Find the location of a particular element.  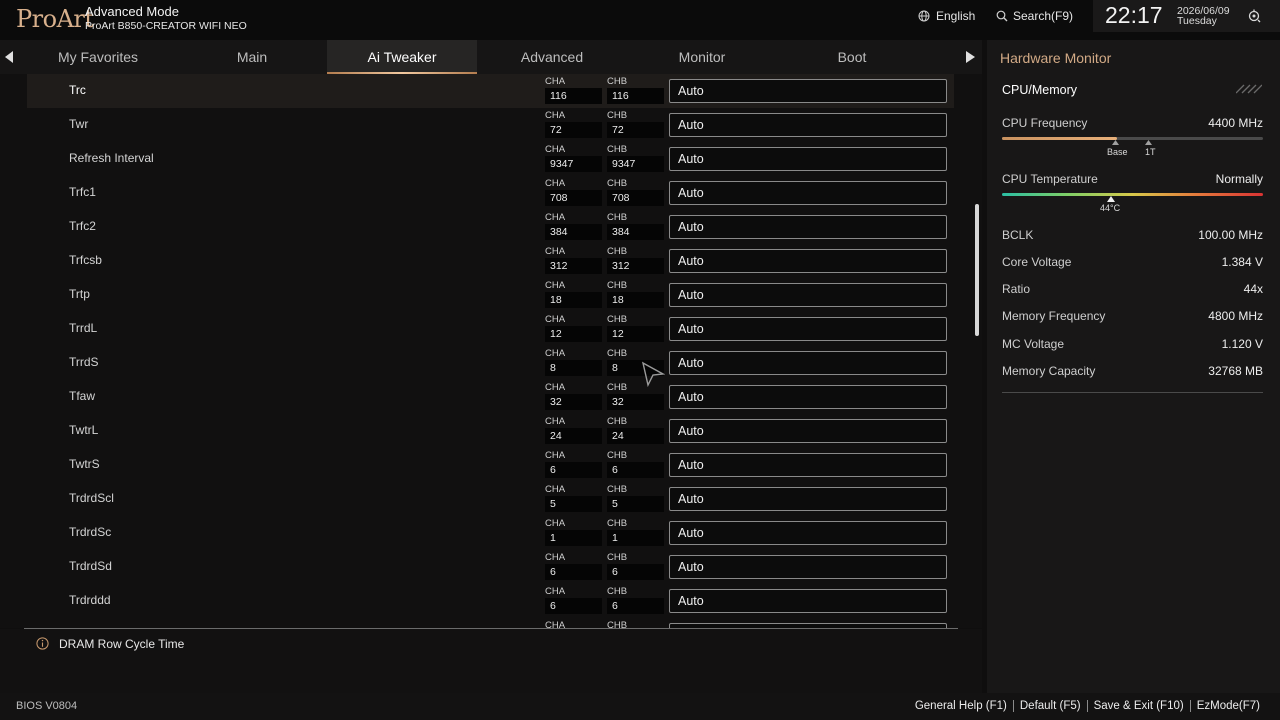

default-button: Default (F5) is located at coordinates (1050, 706).